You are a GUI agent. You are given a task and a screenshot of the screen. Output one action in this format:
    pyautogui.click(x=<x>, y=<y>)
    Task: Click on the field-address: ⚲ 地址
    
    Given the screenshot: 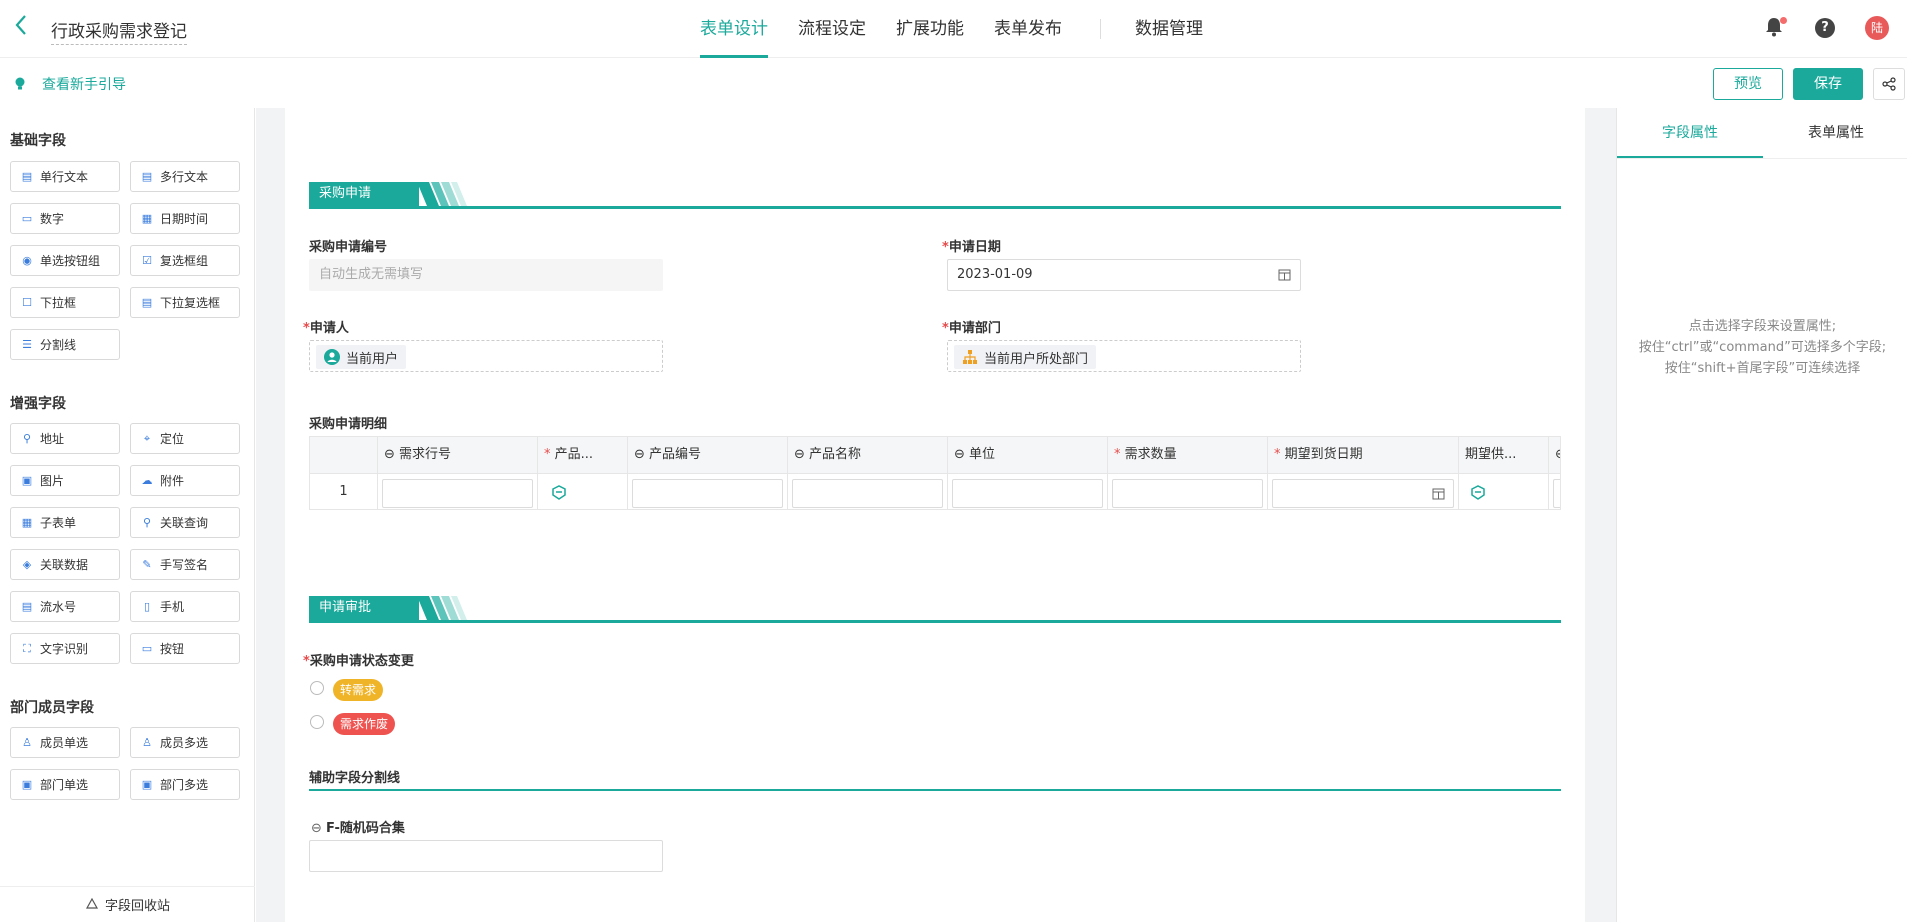 What is the action you would take?
    pyautogui.click(x=65, y=438)
    